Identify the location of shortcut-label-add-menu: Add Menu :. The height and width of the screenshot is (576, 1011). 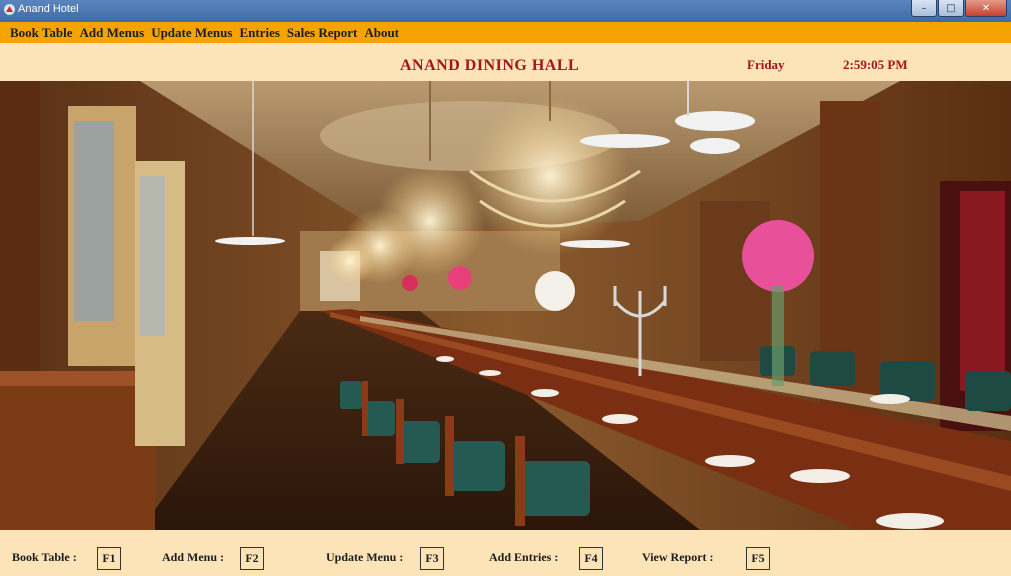
(193, 557).